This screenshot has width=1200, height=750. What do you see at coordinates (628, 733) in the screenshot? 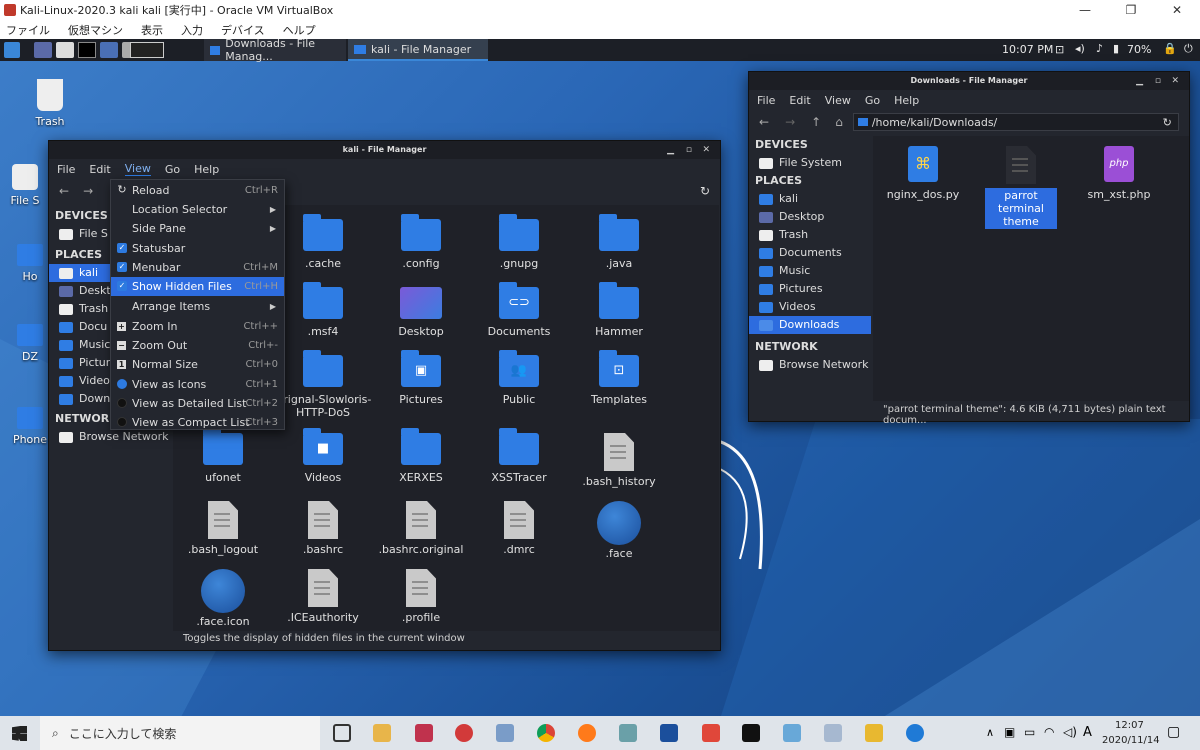
I see `app-book-icon` at bounding box center [628, 733].